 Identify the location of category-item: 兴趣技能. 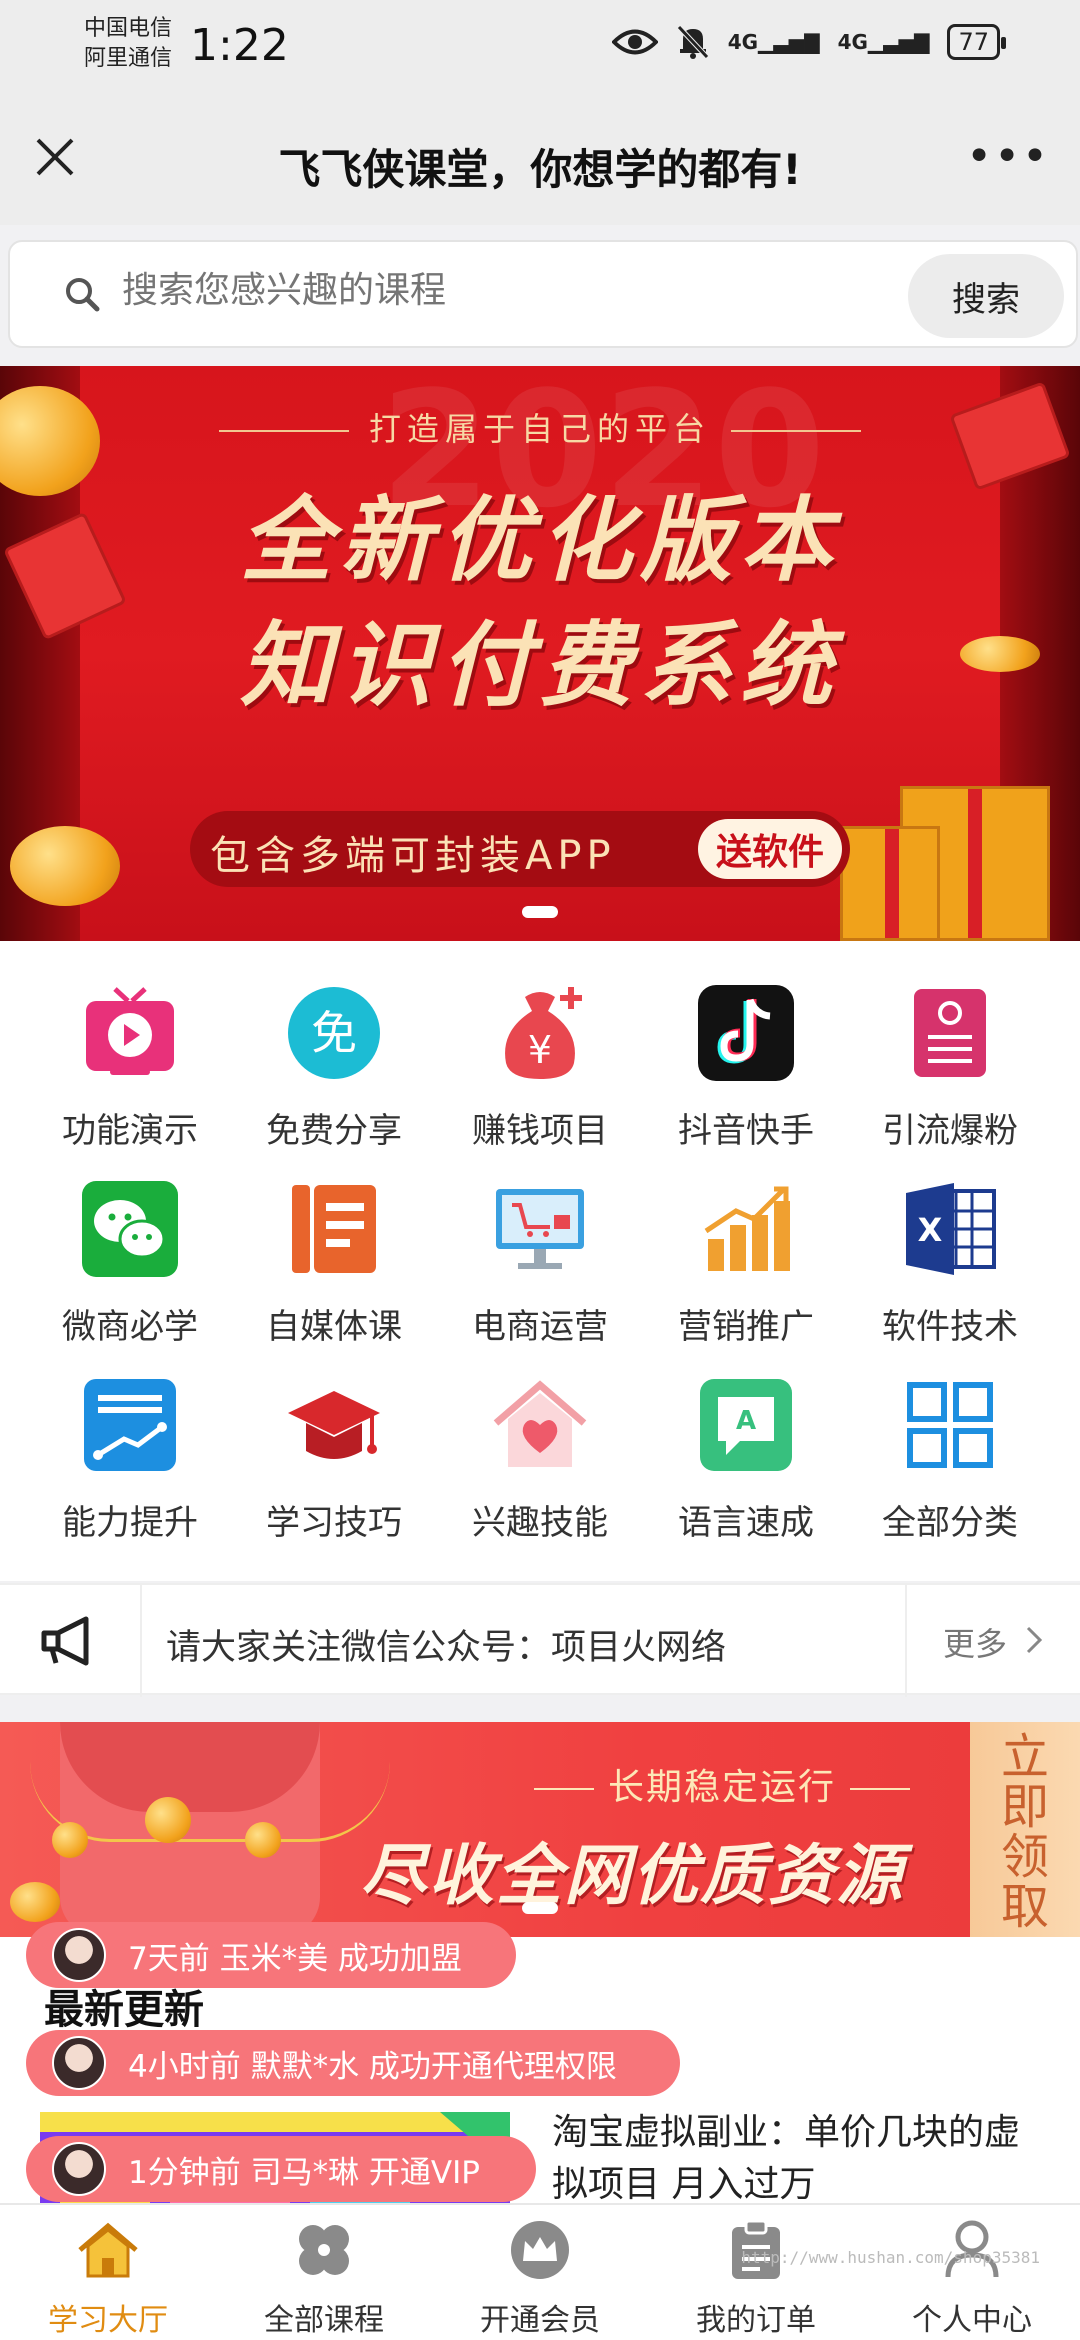
(540, 1459).